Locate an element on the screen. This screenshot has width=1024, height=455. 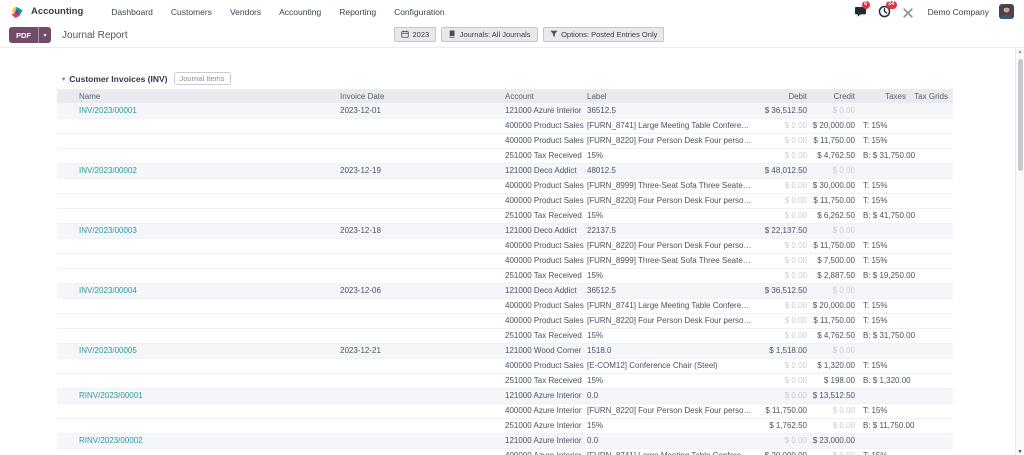
entry-name-link: INV/2023/00004 is located at coordinates (108, 290).